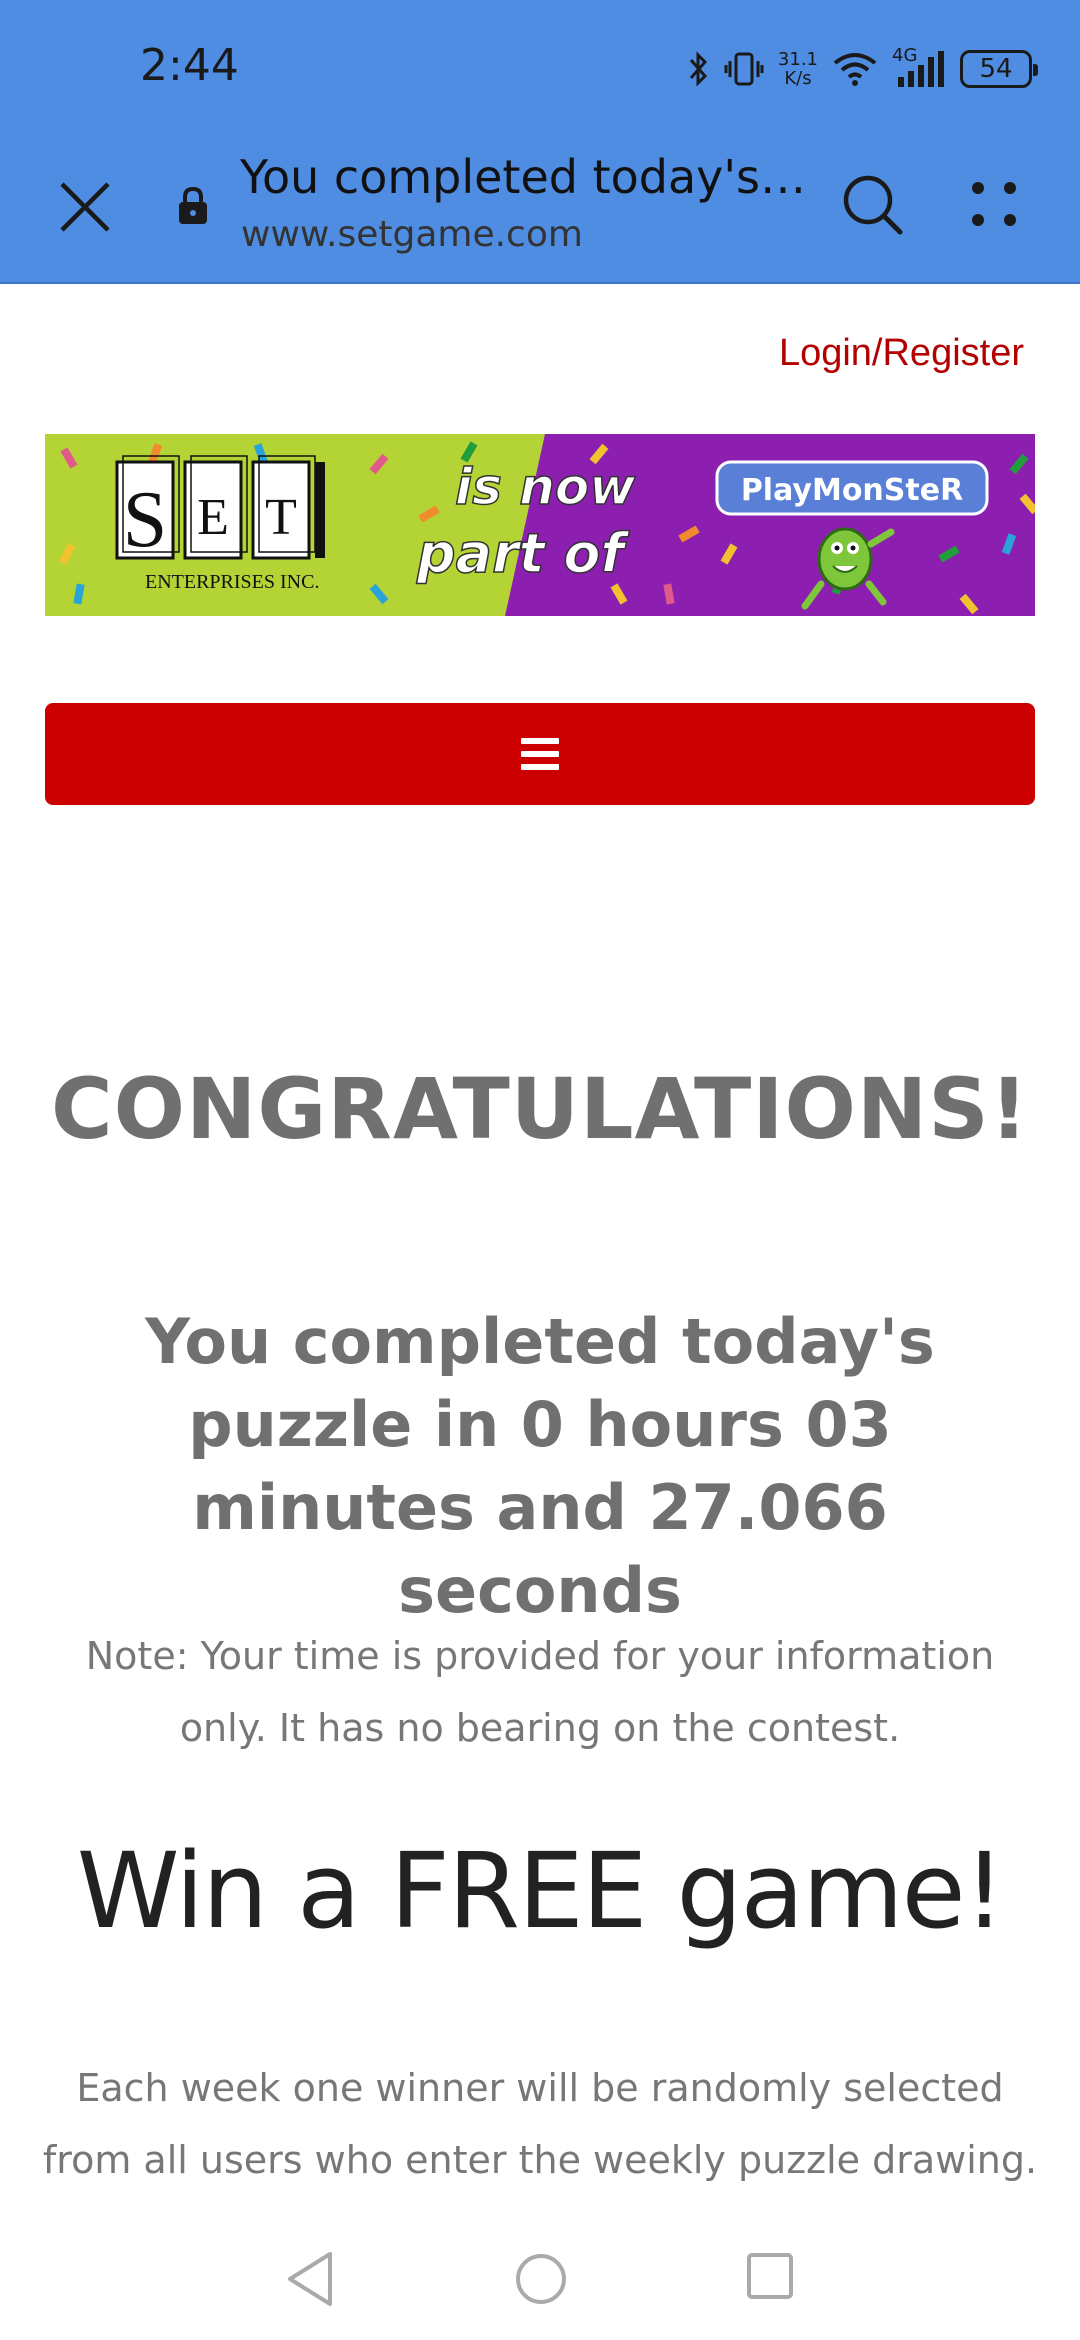 This screenshot has height=2340, width=1080. I want to click on enterprises-text: ENTERPRISES INC., so click(232, 582).